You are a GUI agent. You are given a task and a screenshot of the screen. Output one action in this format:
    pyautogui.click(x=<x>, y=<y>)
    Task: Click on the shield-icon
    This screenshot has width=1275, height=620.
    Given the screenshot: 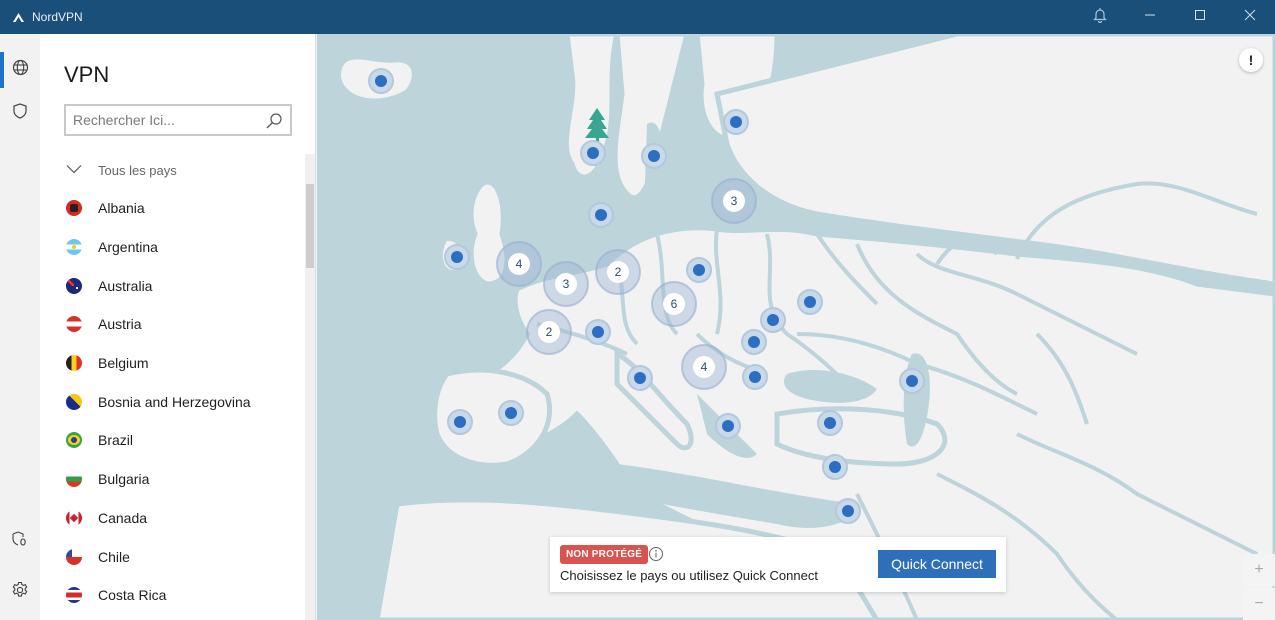 What is the action you would take?
    pyautogui.click(x=20, y=113)
    